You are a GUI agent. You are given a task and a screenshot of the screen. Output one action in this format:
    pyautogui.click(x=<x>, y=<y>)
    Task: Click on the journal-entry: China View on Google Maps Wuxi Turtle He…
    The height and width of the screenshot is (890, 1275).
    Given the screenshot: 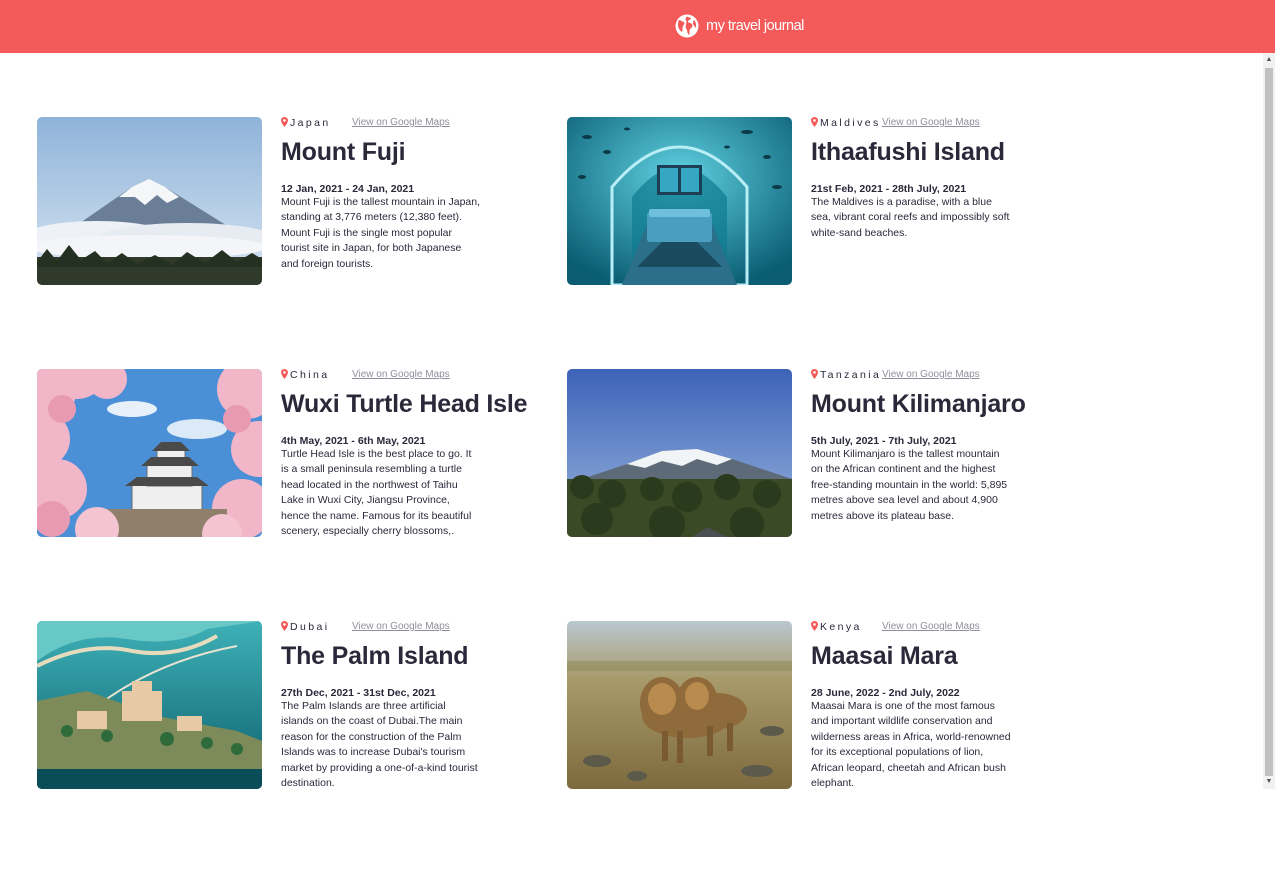 What is the action you would take?
    pyautogui.click(x=297, y=464)
    